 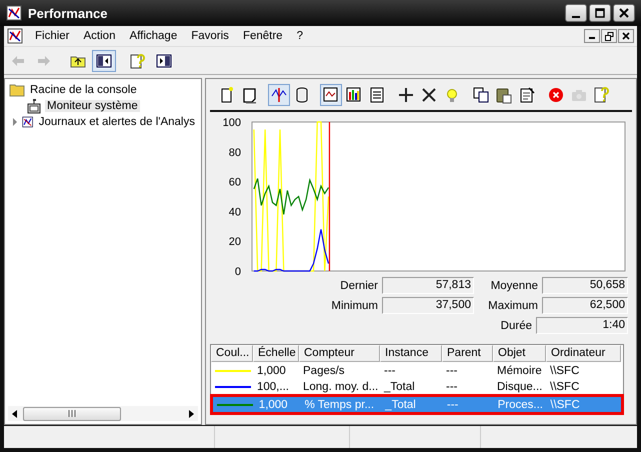 I want to click on scroll-thumb, so click(x=72, y=413).